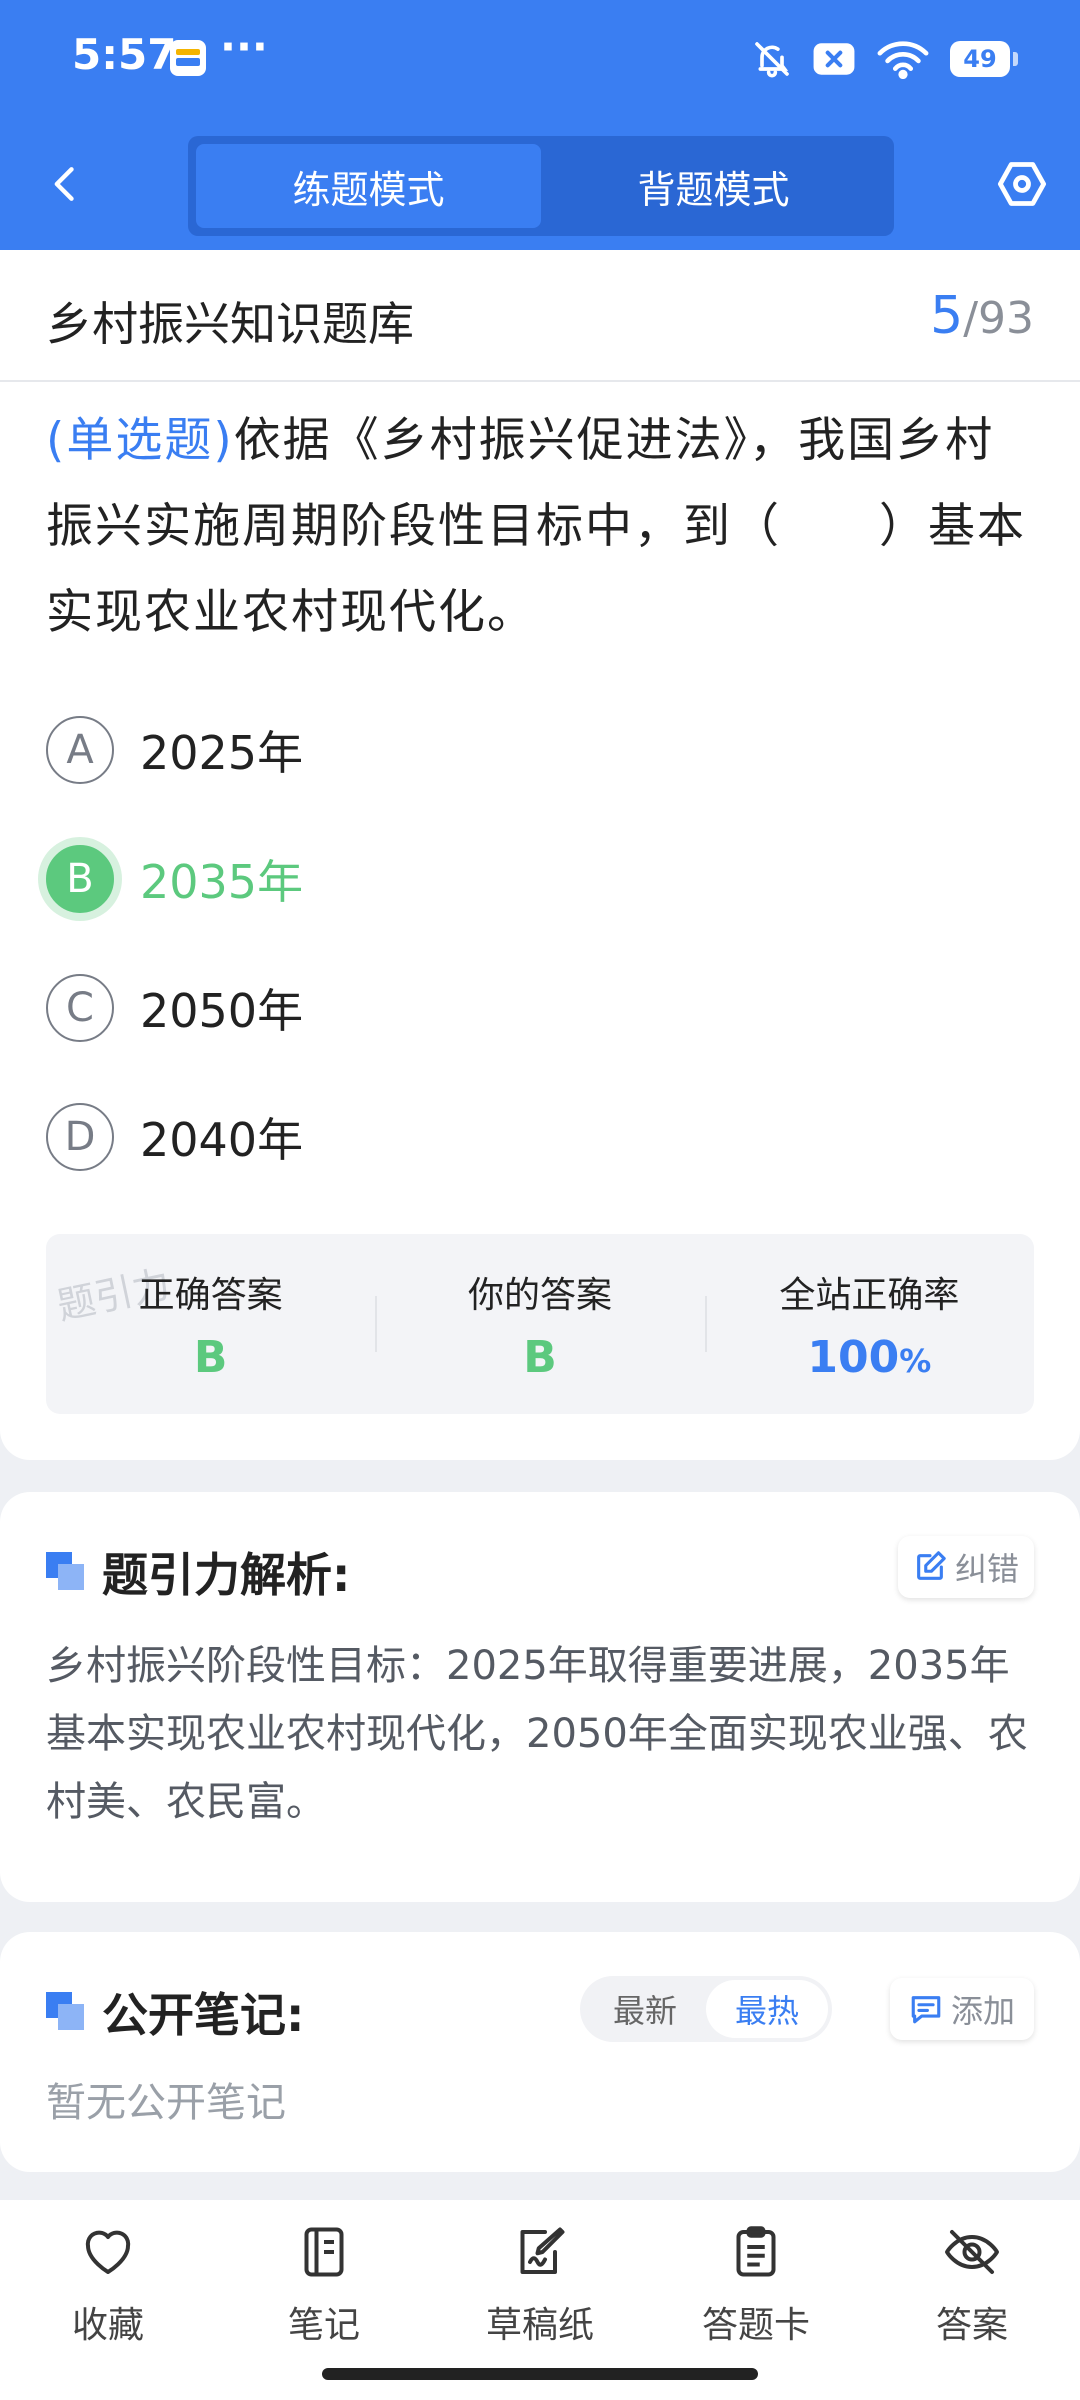 The image size is (1080, 2400). What do you see at coordinates (540, 59) in the screenshot?
I see `status-bar: 5:57 ··· 49` at bounding box center [540, 59].